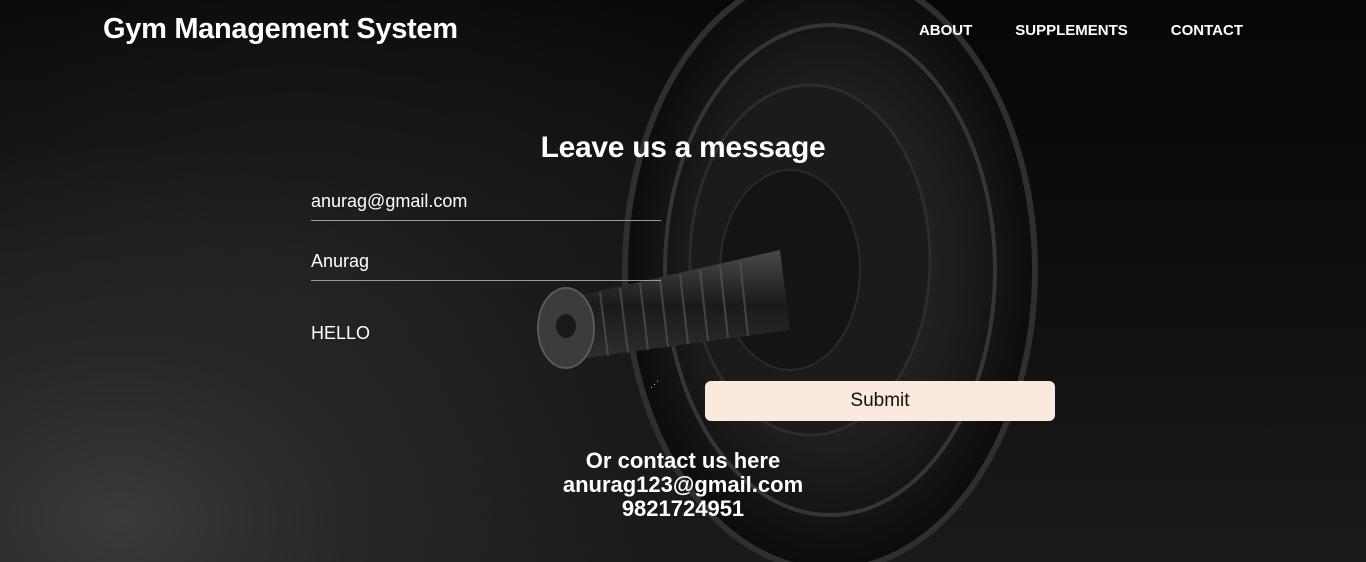 The width and height of the screenshot is (1366, 562). What do you see at coordinates (683, 147) in the screenshot?
I see `form-title: Leave us a message` at bounding box center [683, 147].